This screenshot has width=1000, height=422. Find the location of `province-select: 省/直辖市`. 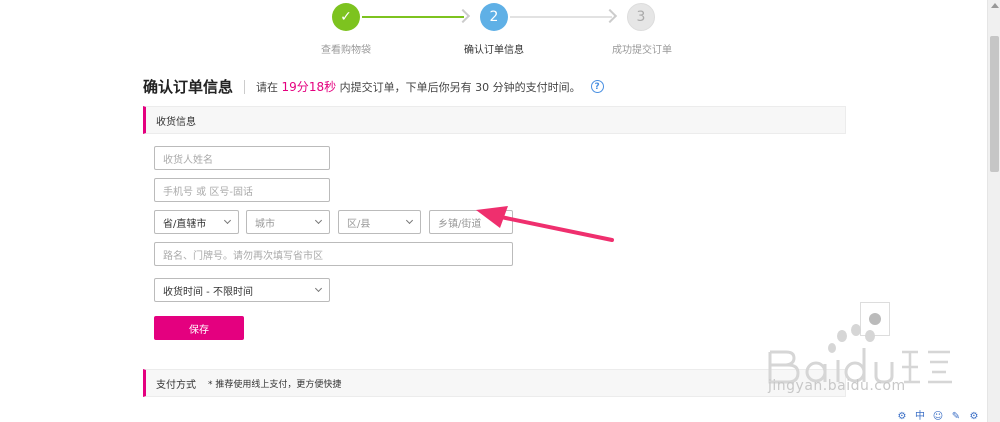

province-select: 省/直辖市 is located at coordinates (196, 222).